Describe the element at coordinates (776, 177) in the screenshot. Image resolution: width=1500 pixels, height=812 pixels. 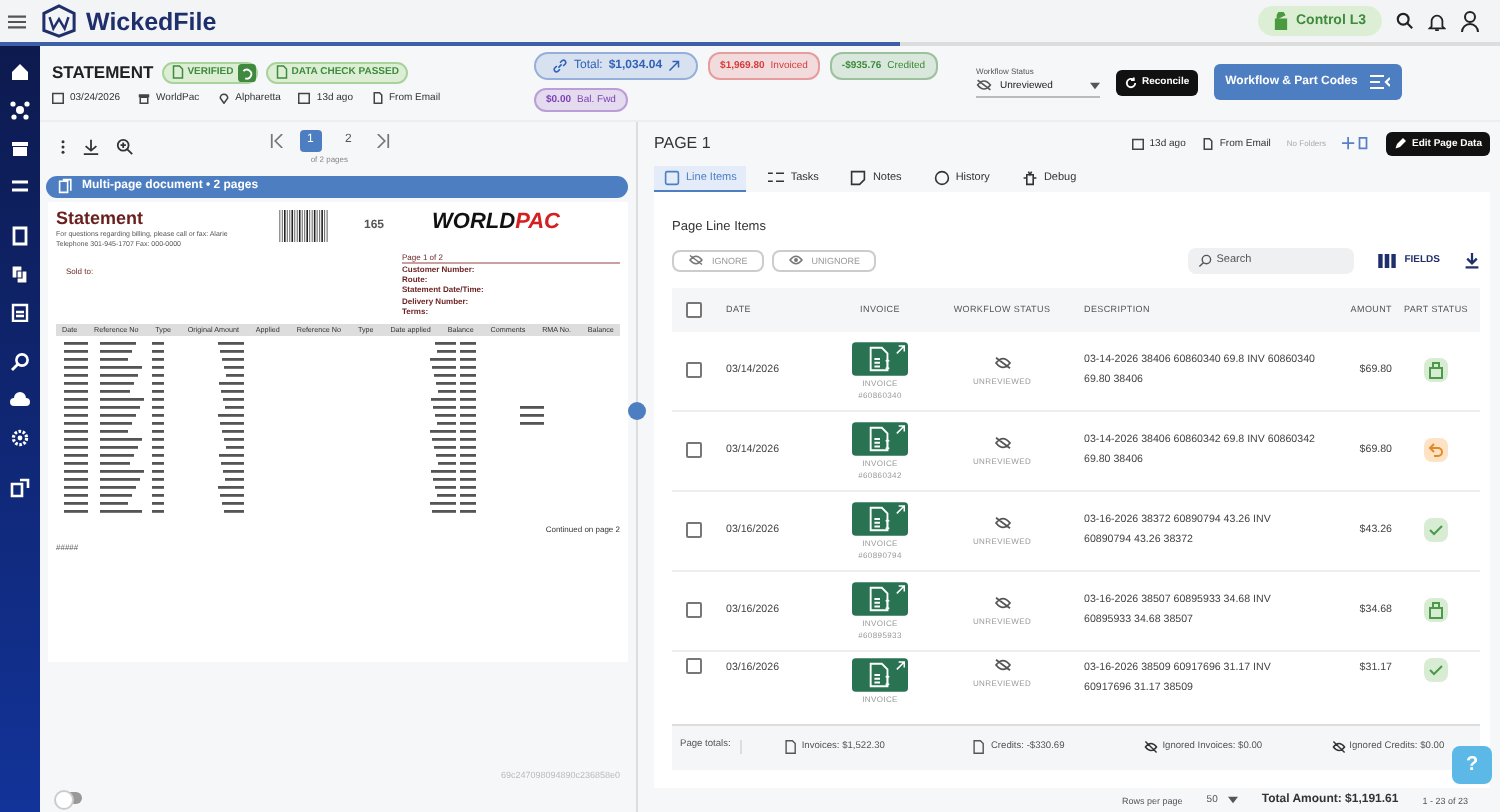
I see `checklist-icon` at that location.